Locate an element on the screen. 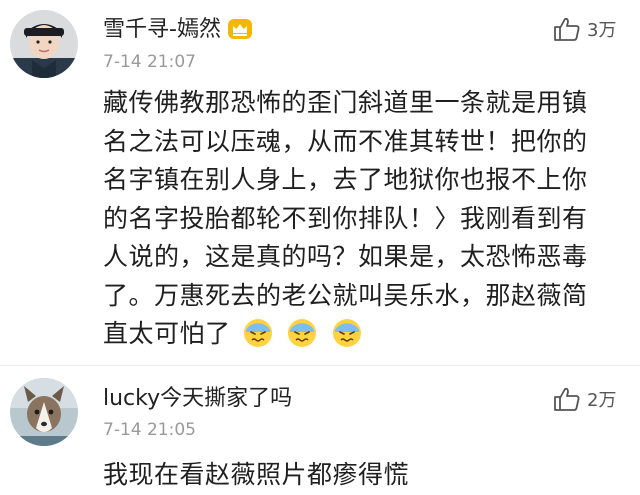  comment-line-last: 直太可怕了 is located at coordinates (363, 337).